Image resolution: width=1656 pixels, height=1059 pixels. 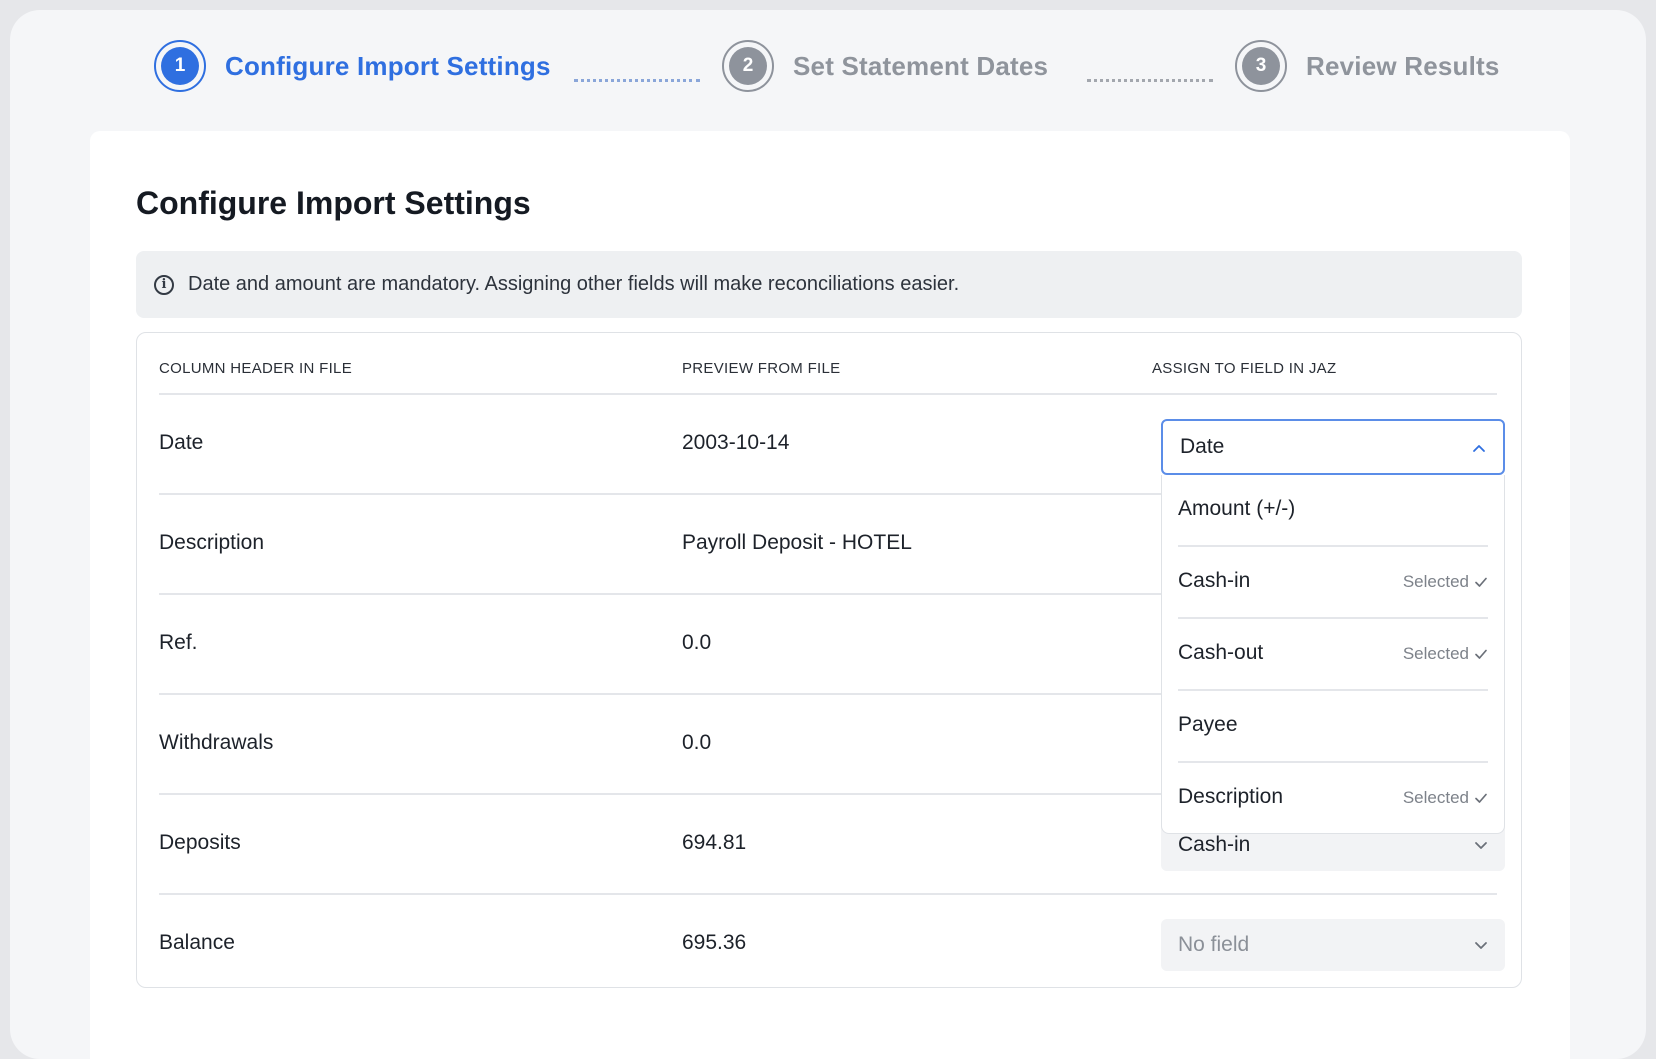 I want to click on dropdown-option-payee: Payee, so click(x=1333, y=727).